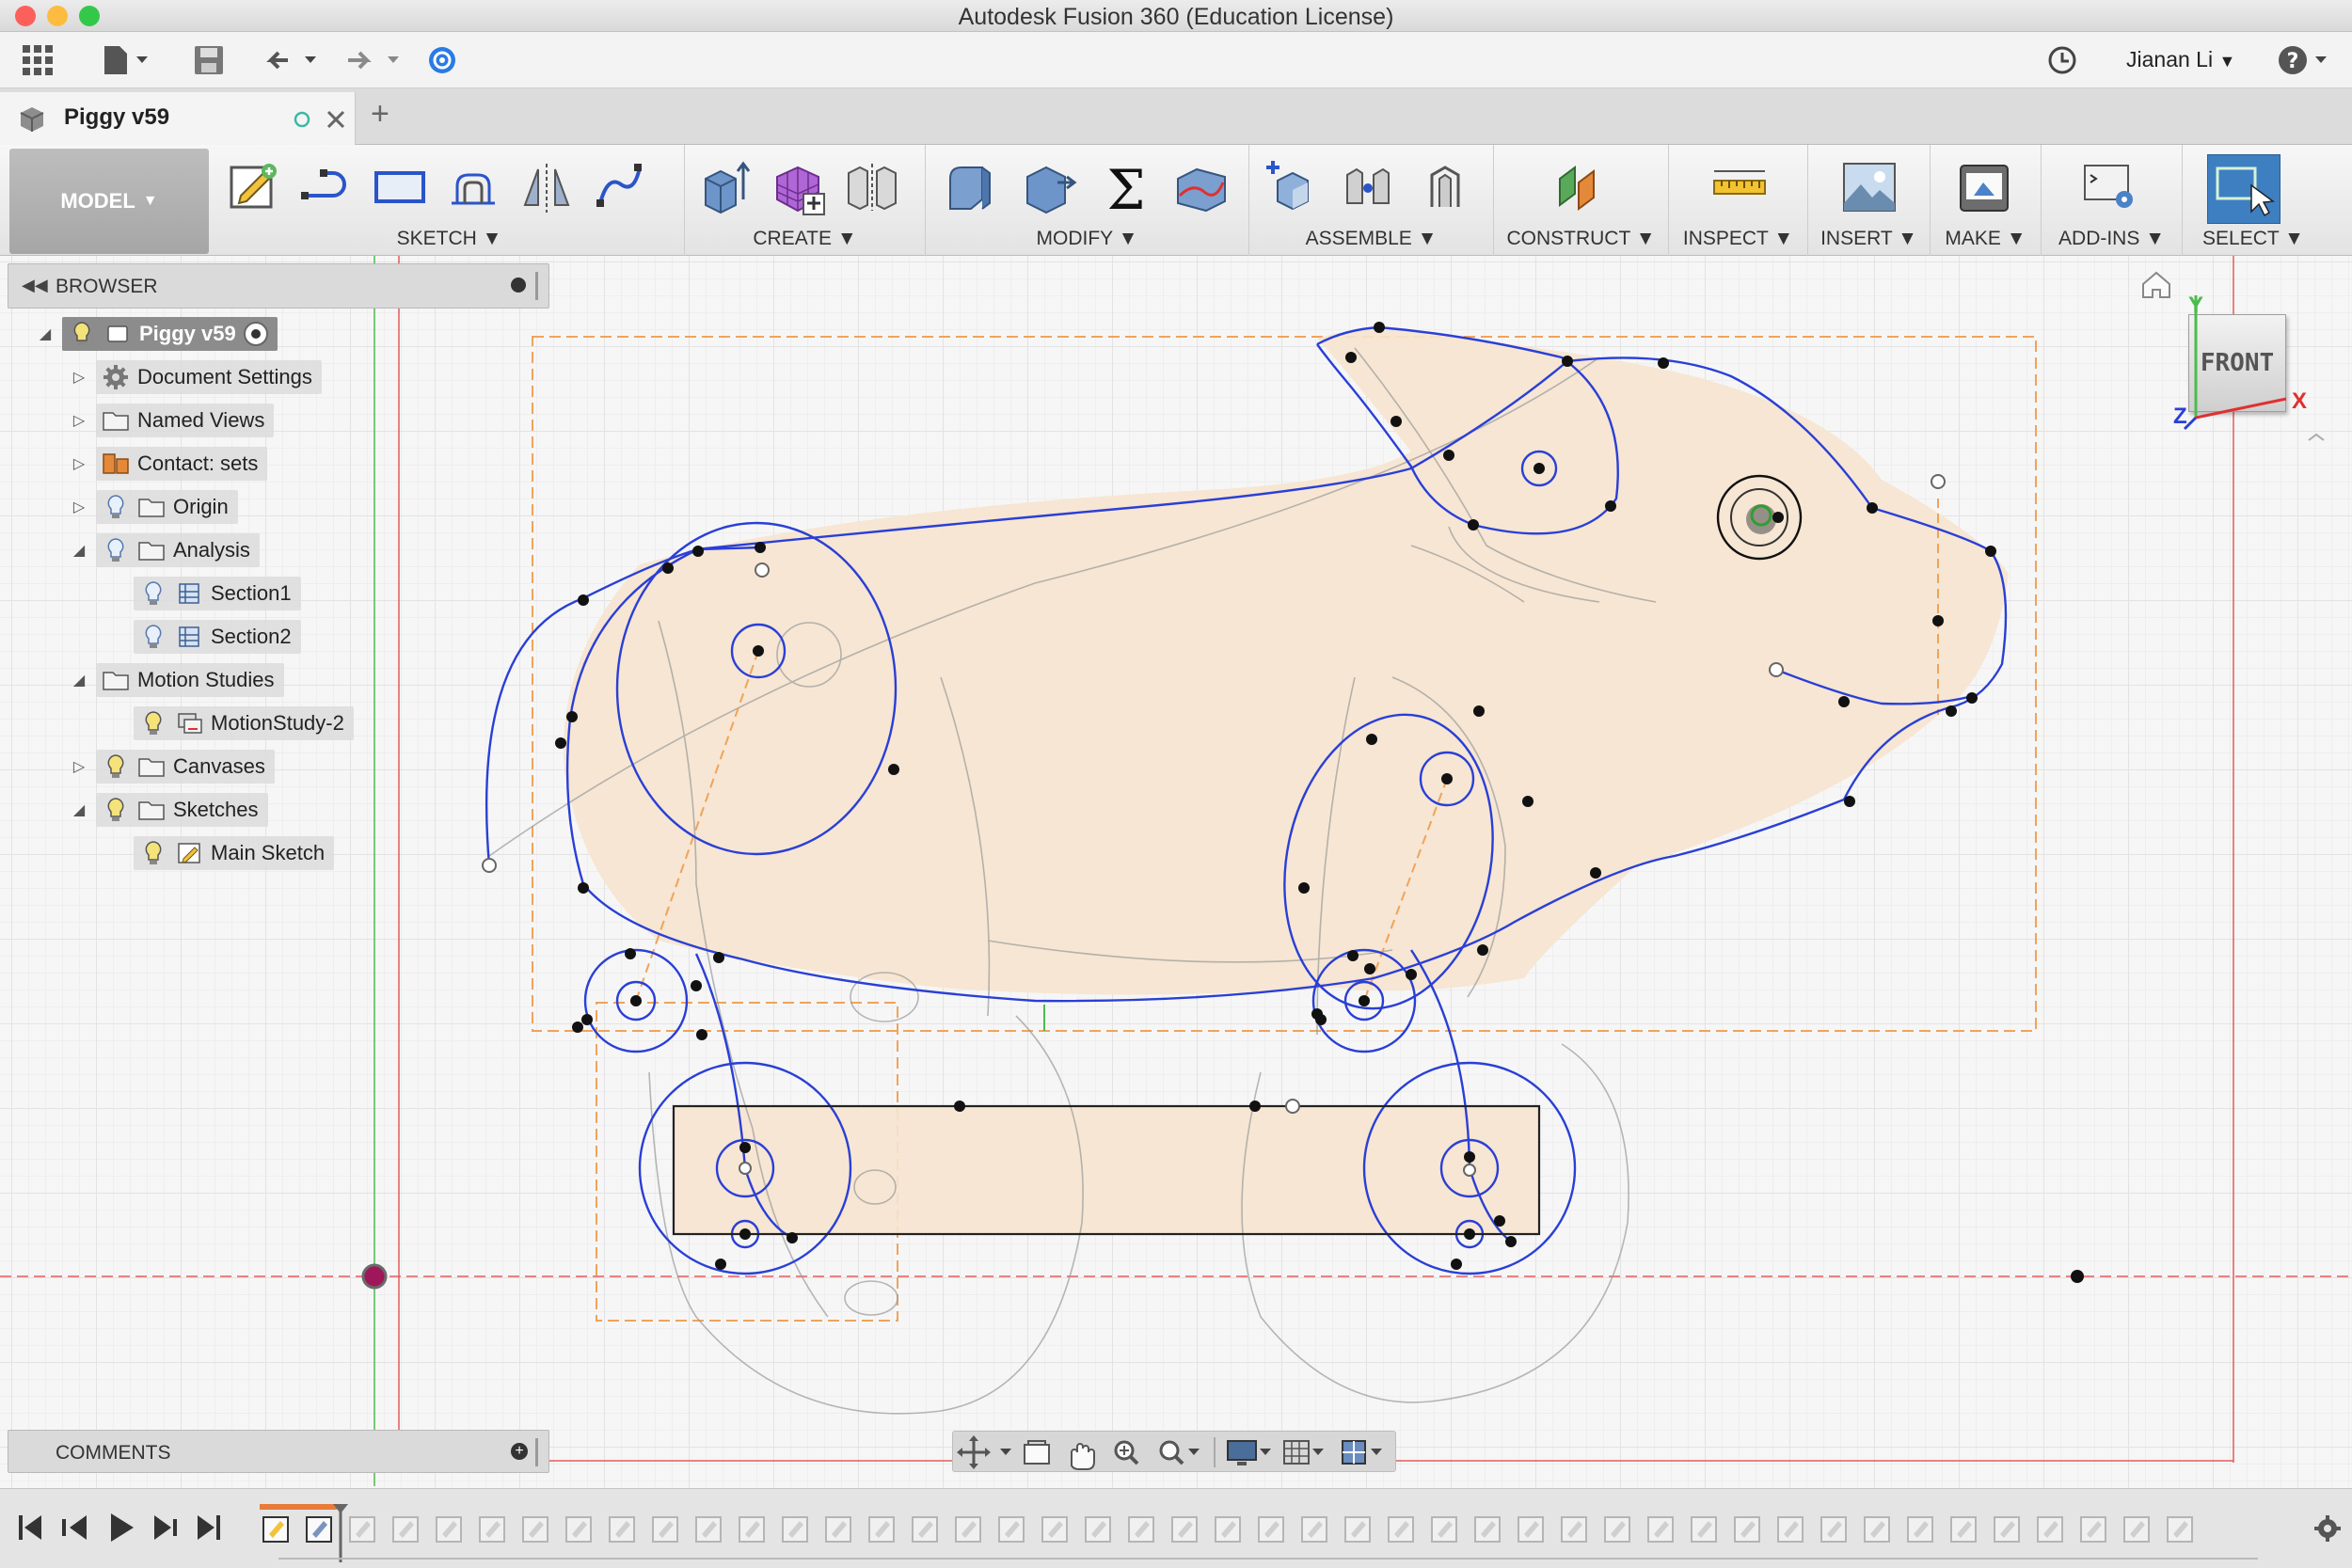 Image resolution: width=2352 pixels, height=1568 pixels. What do you see at coordinates (2253, 239) in the screenshot?
I see `ribbon-group-select-label: SELECT ▼` at bounding box center [2253, 239].